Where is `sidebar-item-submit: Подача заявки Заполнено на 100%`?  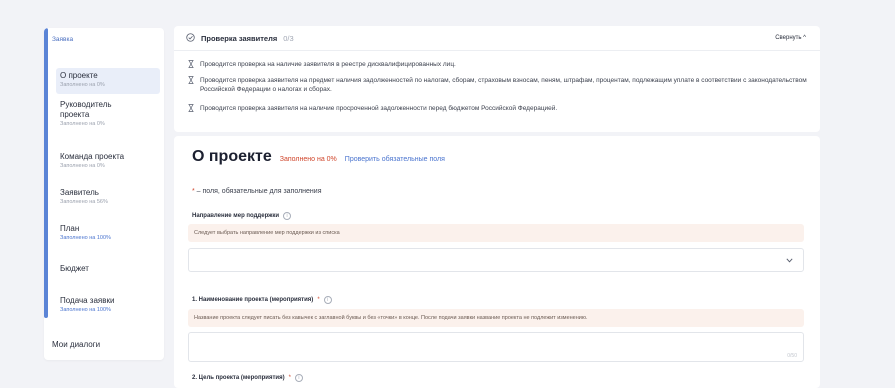
sidebar-item-submit: Подача заявки Заполнено на 100% is located at coordinates (108, 305).